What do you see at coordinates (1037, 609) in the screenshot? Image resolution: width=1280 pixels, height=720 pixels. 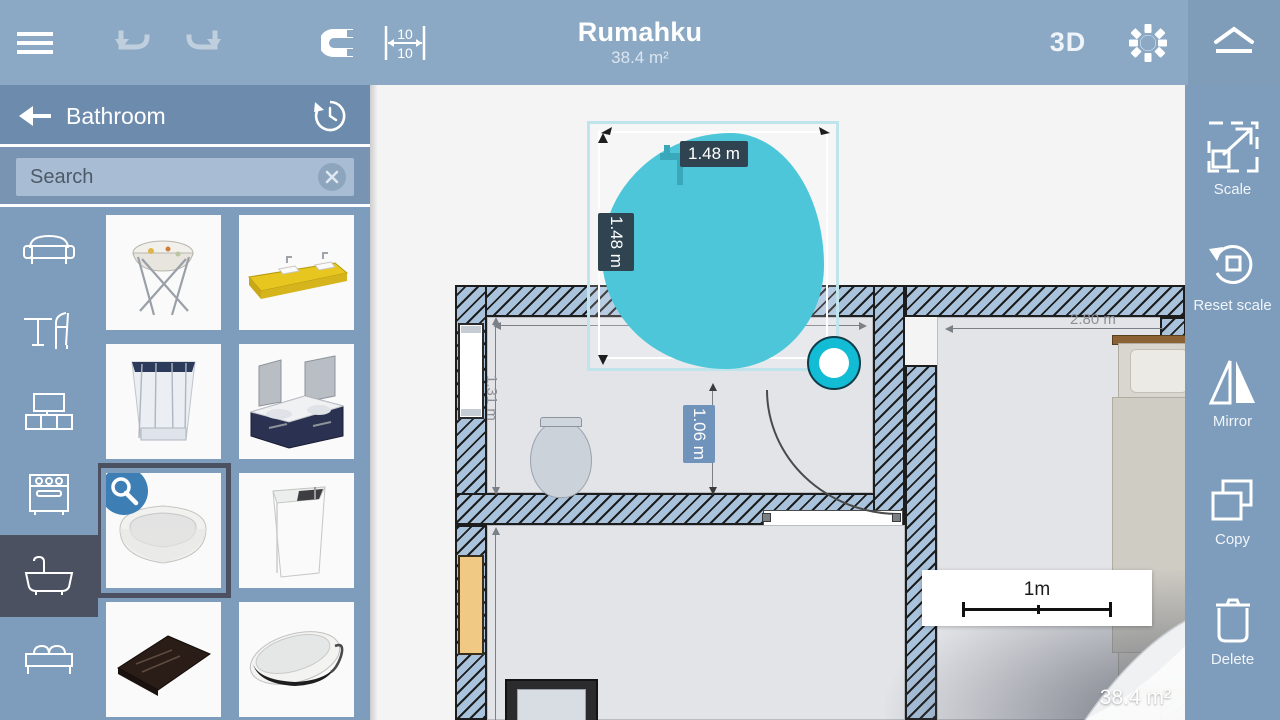 I see `scale-bar-ruler` at bounding box center [1037, 609].